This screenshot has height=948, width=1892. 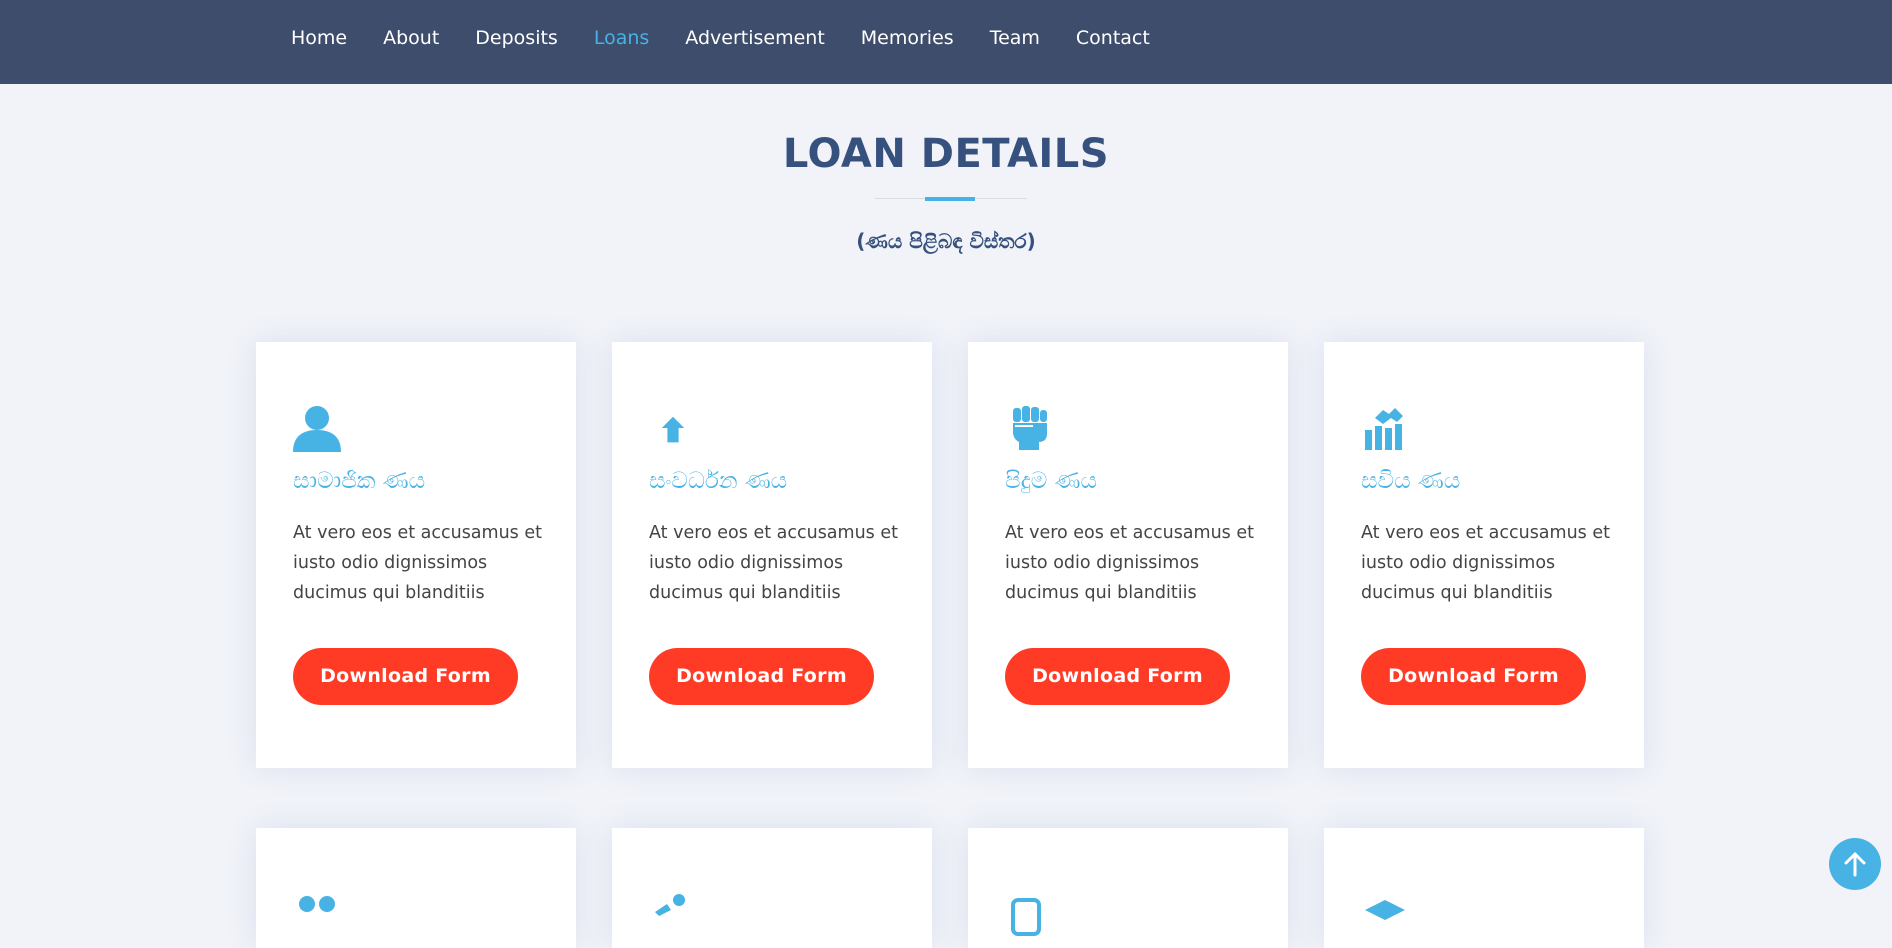 I want to click on loan-card-title: සවිය ණය, so click(x=1411, y=481).